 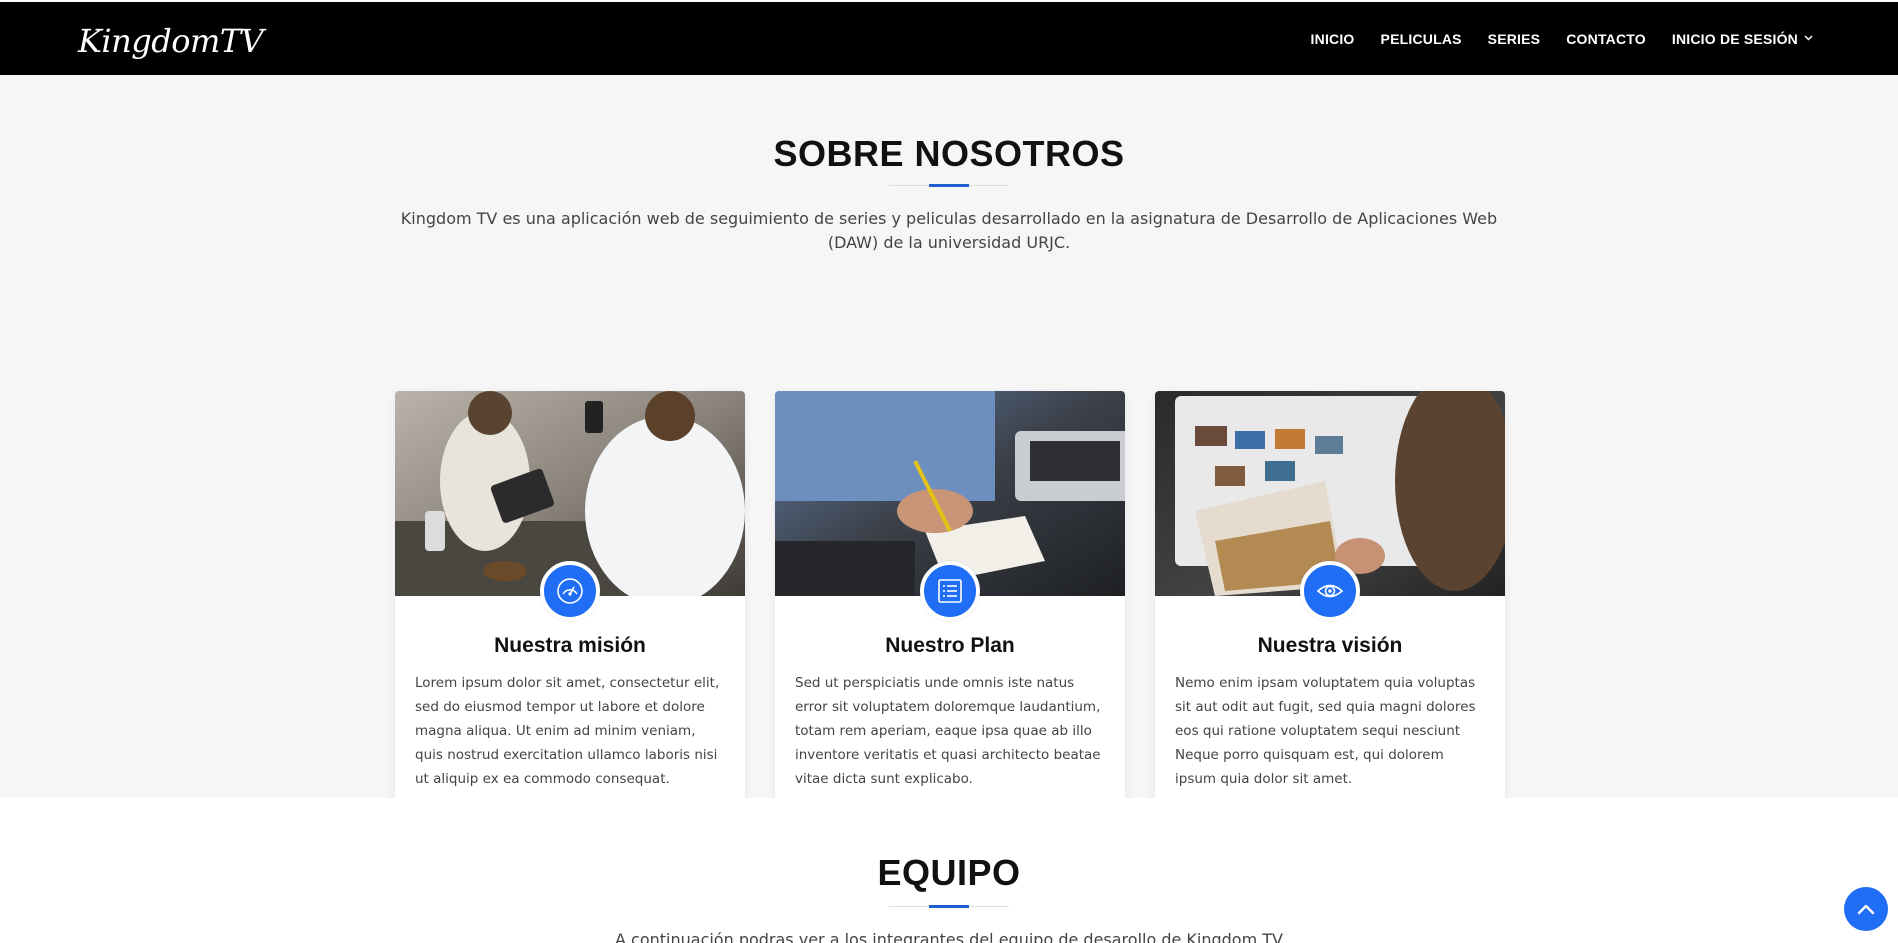 I want to click on nav-link-contacto: CONTACTO, so click(x=1606, y=39).